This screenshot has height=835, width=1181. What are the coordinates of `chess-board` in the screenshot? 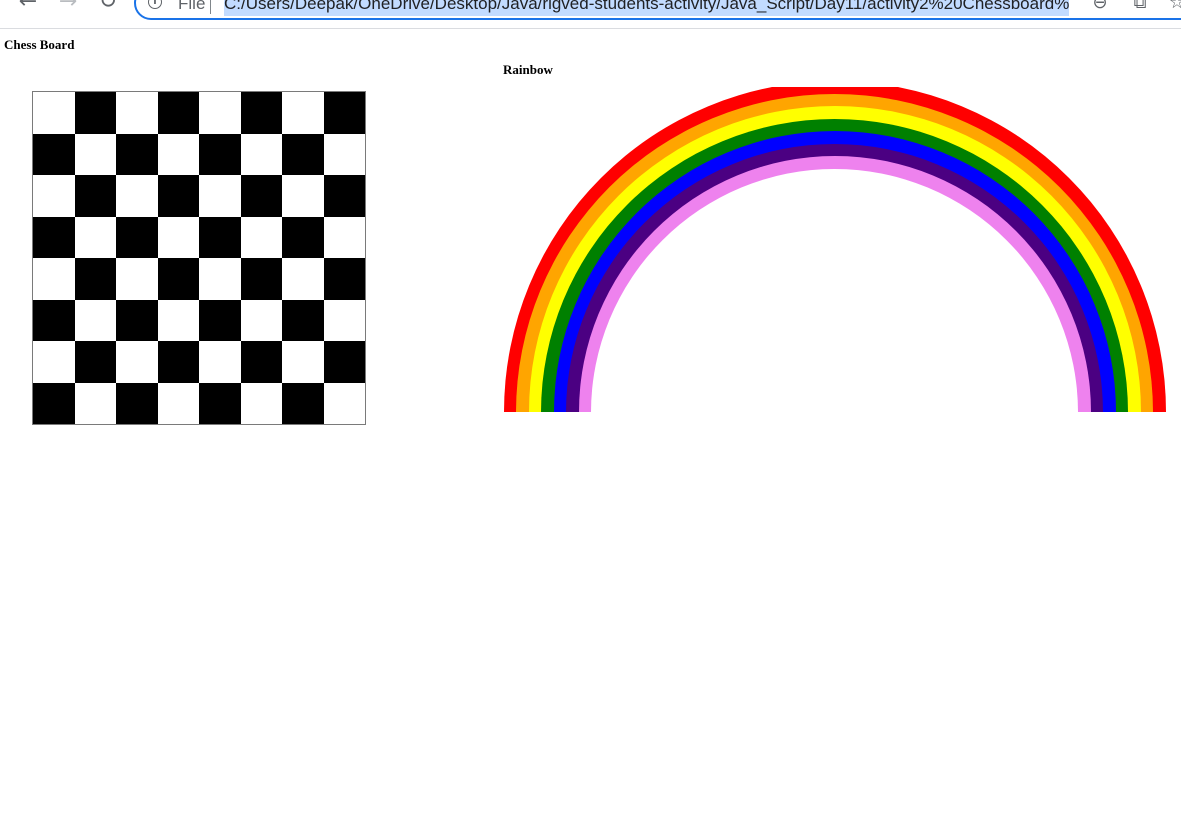 It's located at (199, 258).